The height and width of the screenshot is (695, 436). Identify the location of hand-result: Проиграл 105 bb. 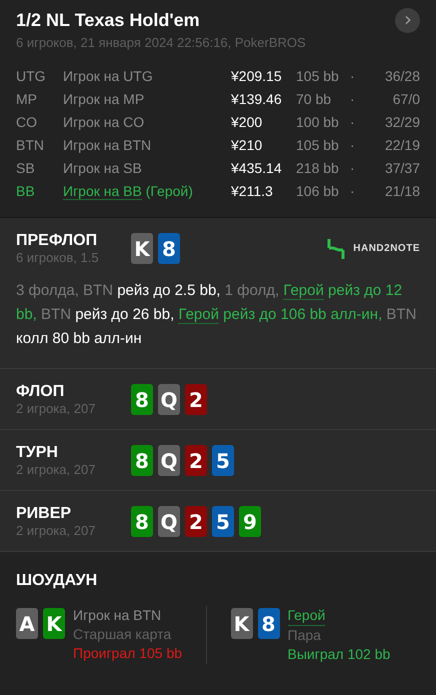
(127, 653).